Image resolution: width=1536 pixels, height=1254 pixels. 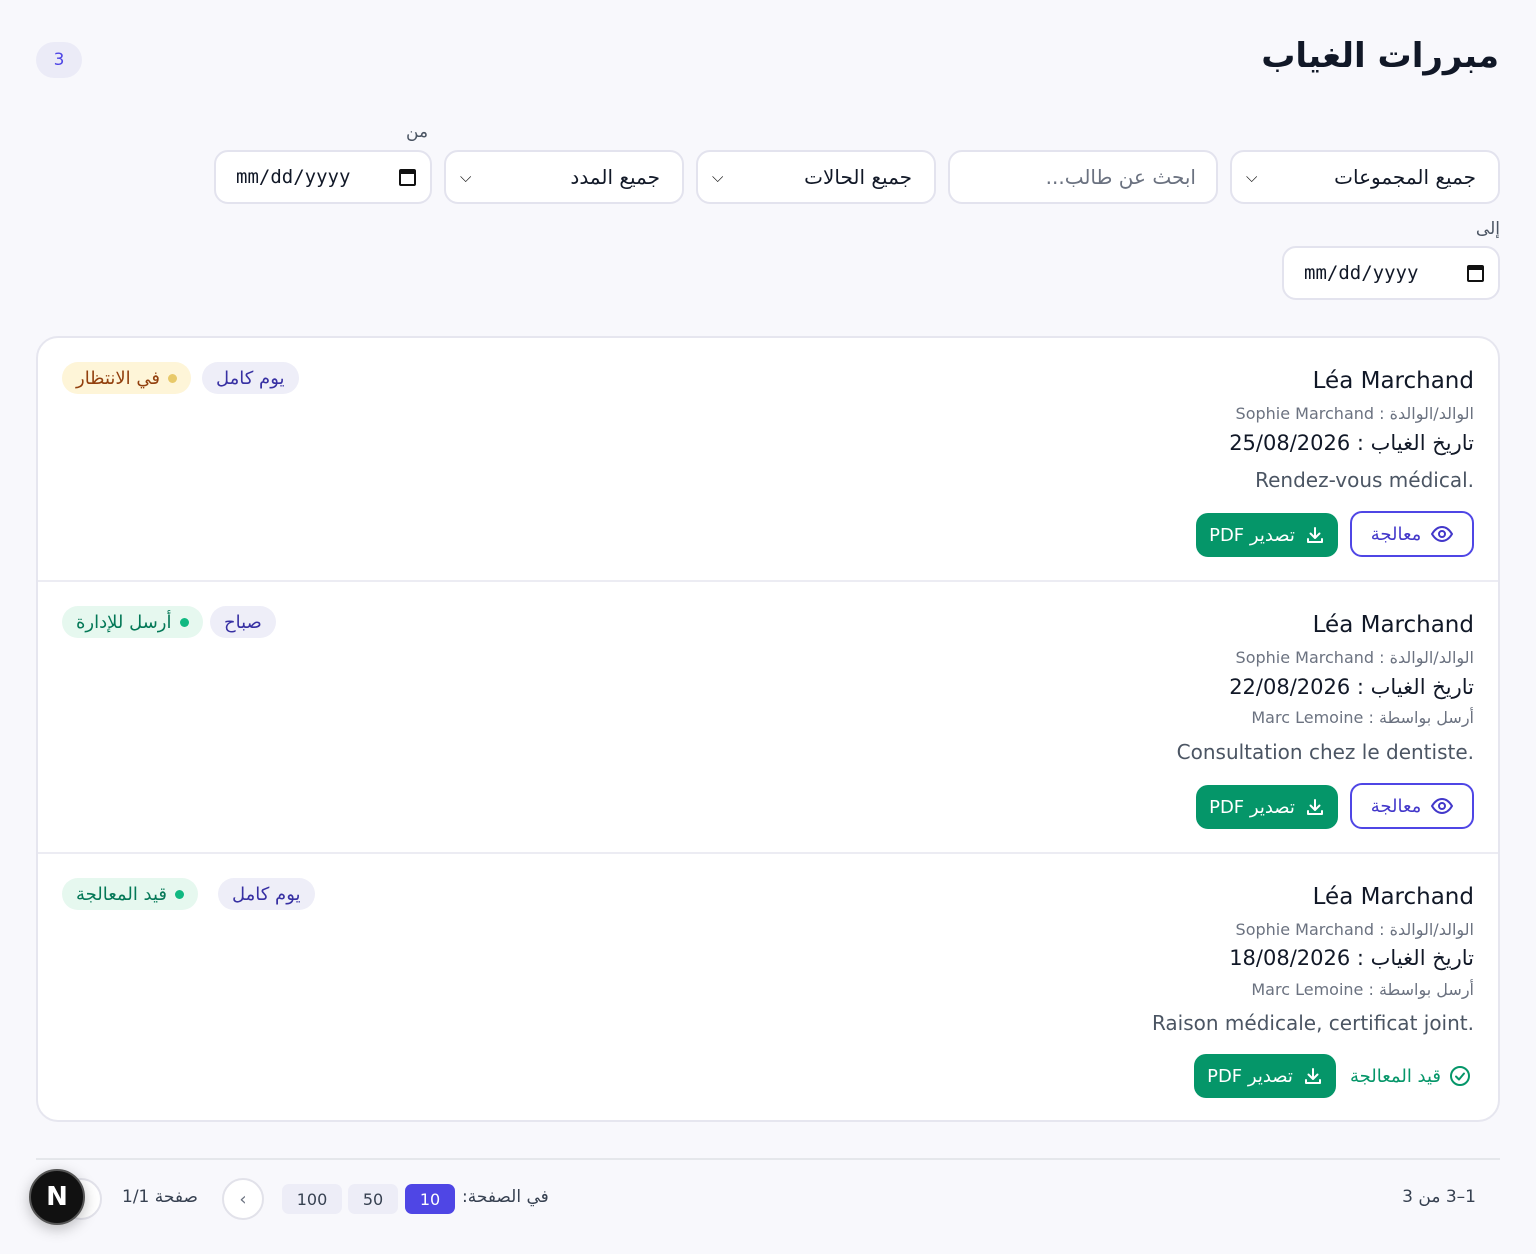 I want to click on page-info: صفحة 1/1, so click(x=160, y=1197).